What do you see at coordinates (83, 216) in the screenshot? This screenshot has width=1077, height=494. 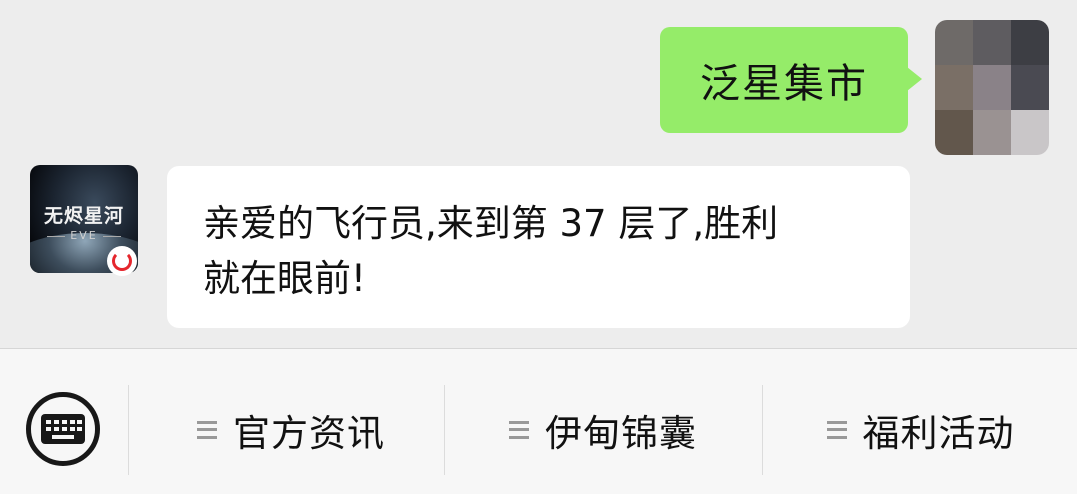 I see `game-logo-text: 无烬星河` at bounding box center [83, 216].